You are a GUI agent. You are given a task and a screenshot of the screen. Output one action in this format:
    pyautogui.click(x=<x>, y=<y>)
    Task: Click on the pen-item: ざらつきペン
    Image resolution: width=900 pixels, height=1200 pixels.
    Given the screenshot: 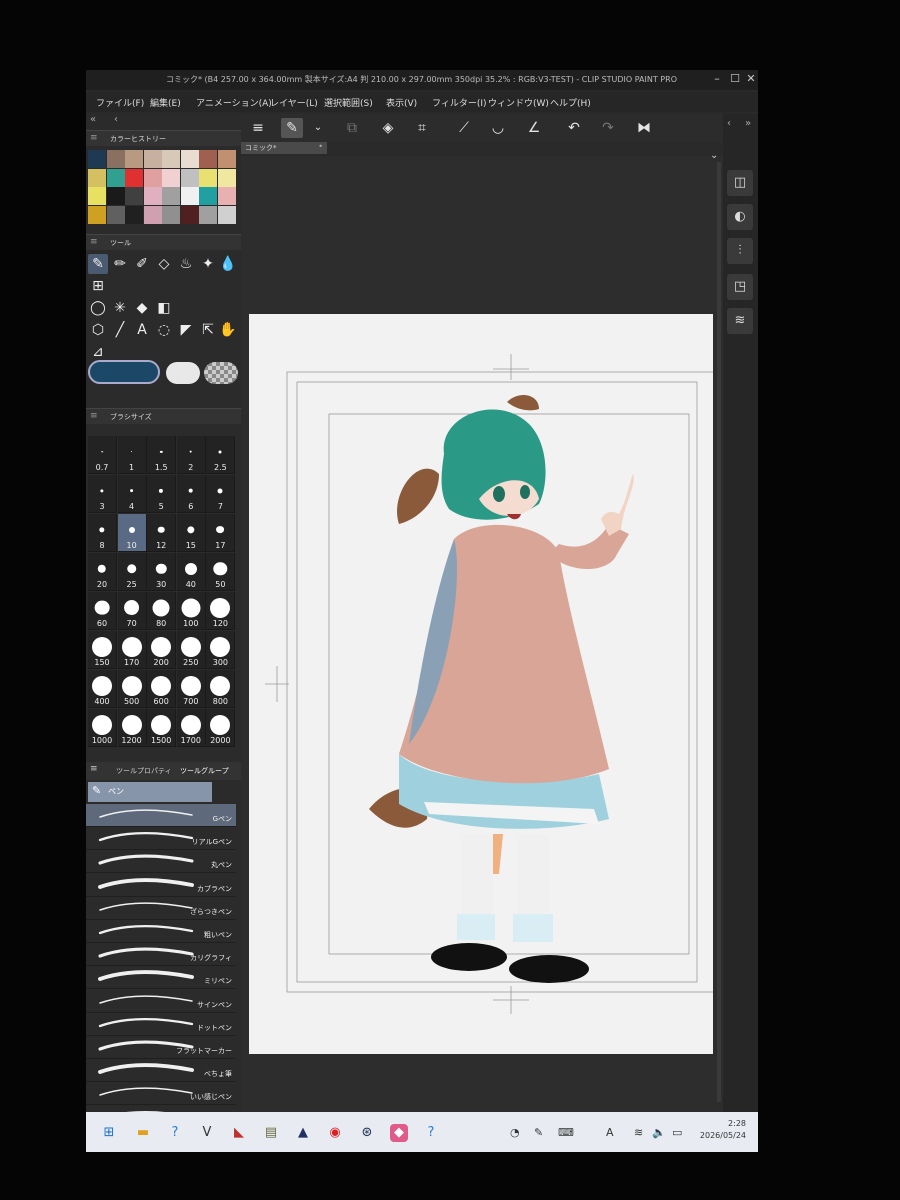 What is the action you would take?
    pyautogui.click(x=161, y=908)
    